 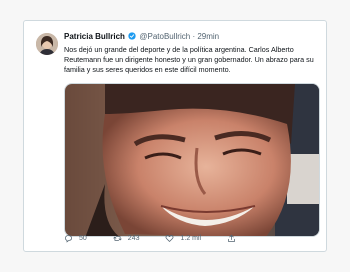 I want to click on like-button: 1.2 mil, so click(x=183, y=238).